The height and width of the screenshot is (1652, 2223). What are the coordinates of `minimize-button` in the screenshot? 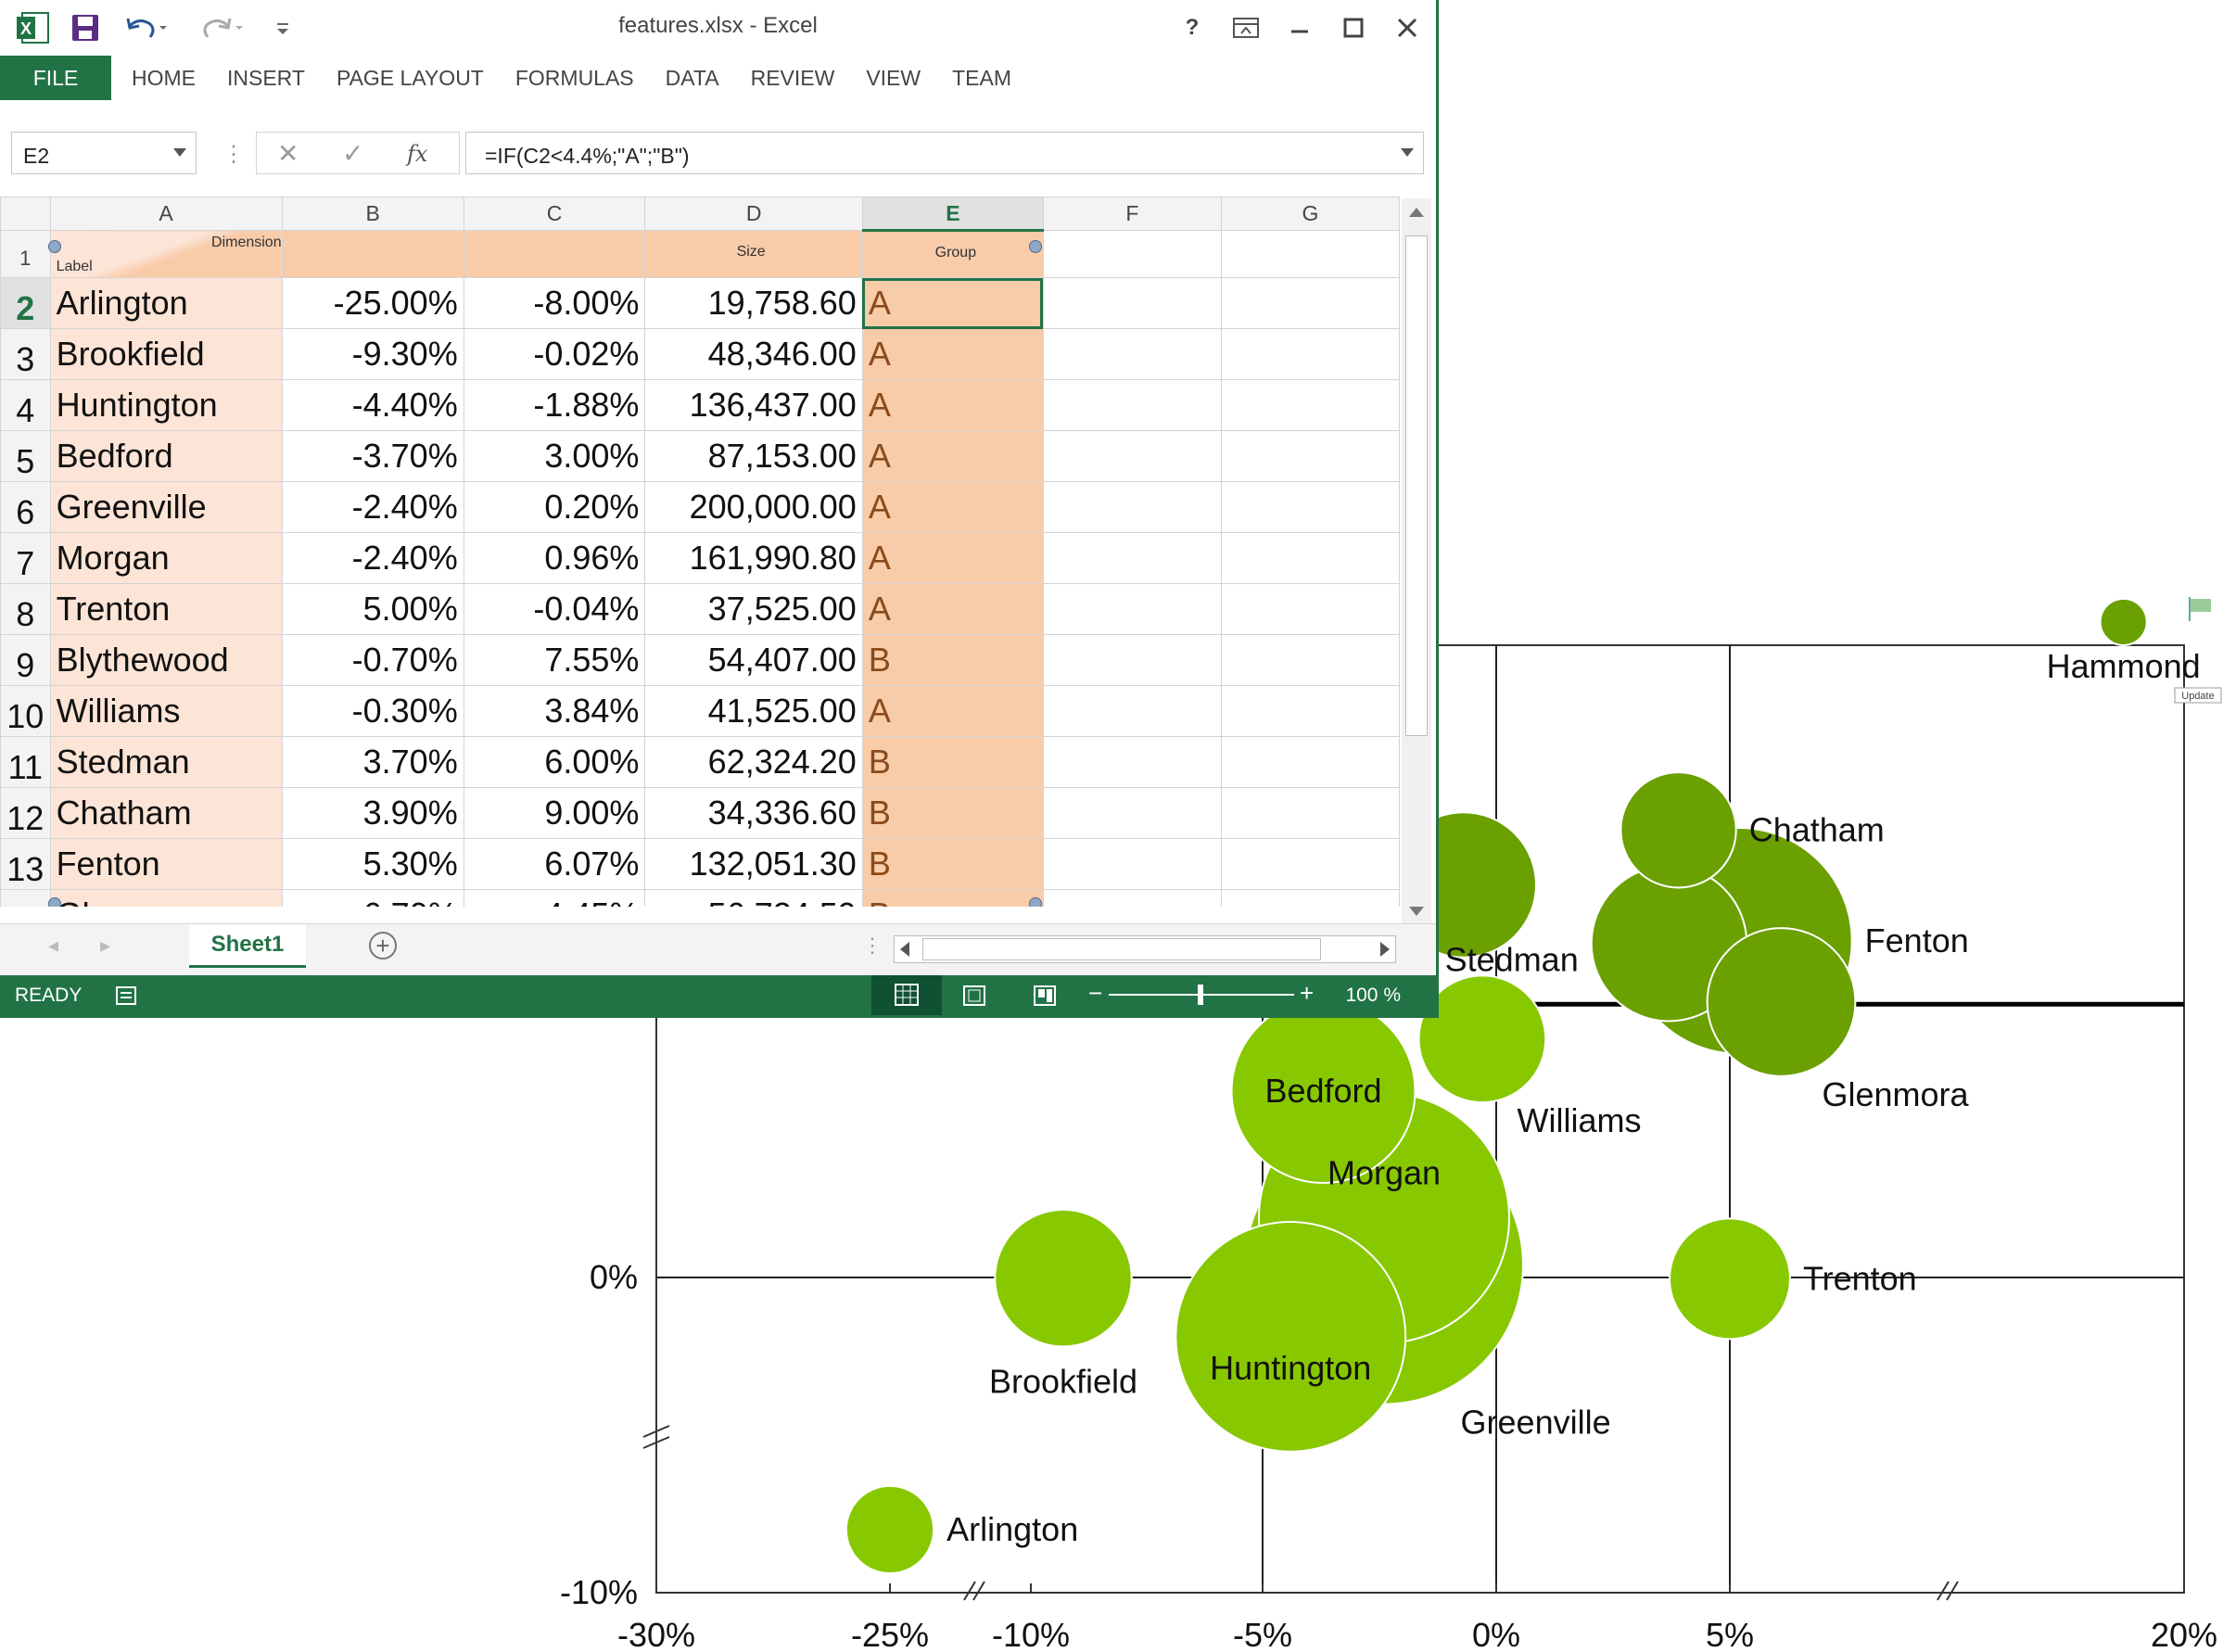 It's located at (1299, 28).